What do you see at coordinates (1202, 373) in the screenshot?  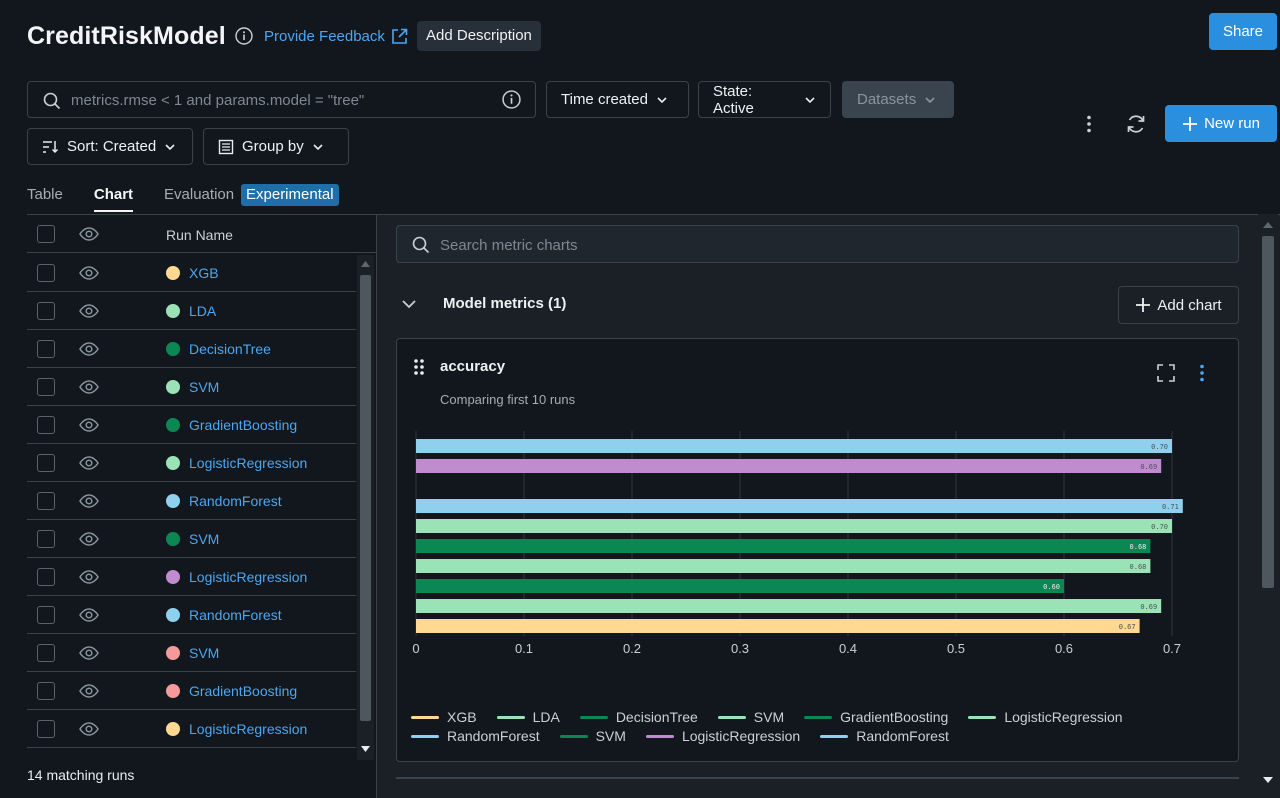 I see `chart-options-icon` at bounding box center [1202, 373].